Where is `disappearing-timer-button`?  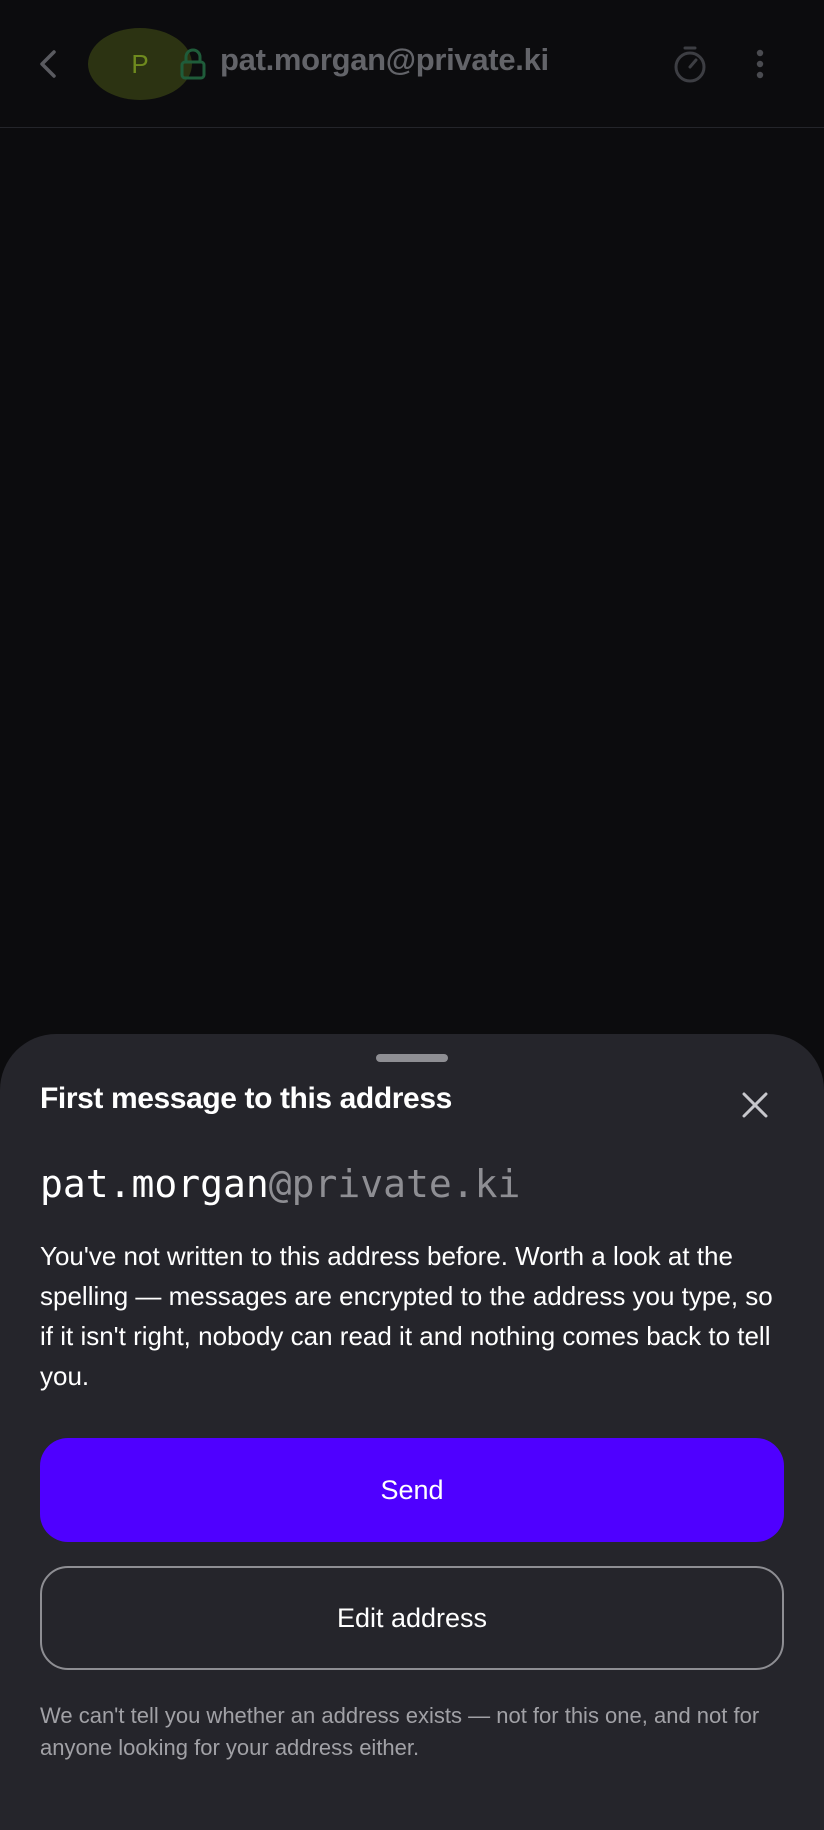 disappearing-timer-button is located at coordinates (690, 64).